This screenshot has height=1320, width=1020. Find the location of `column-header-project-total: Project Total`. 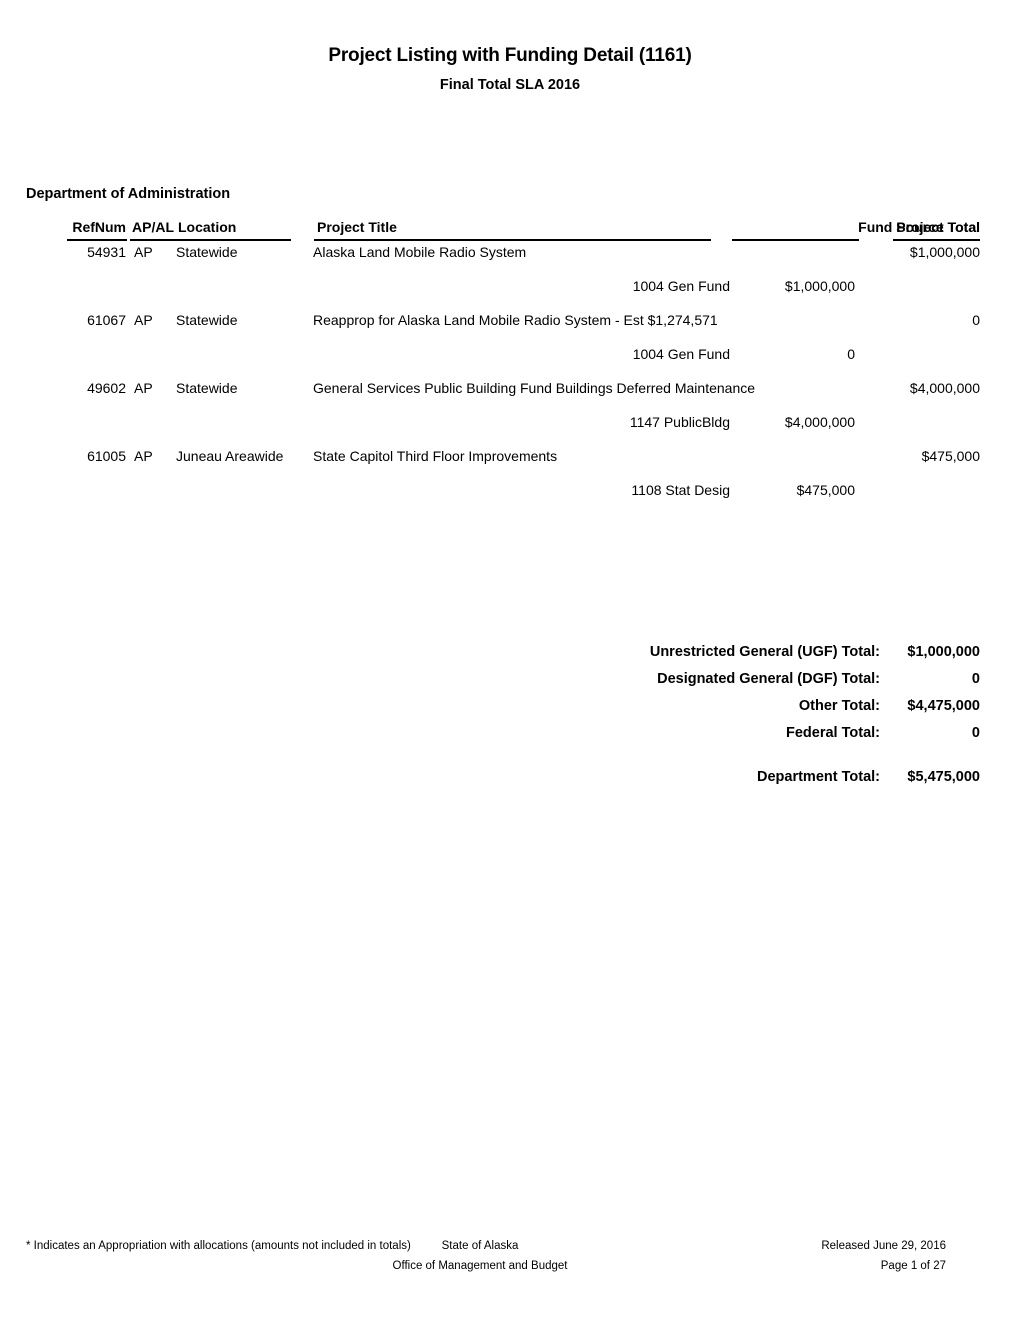

column-header-project-total: Project Total is located at coordinates (938, 227).